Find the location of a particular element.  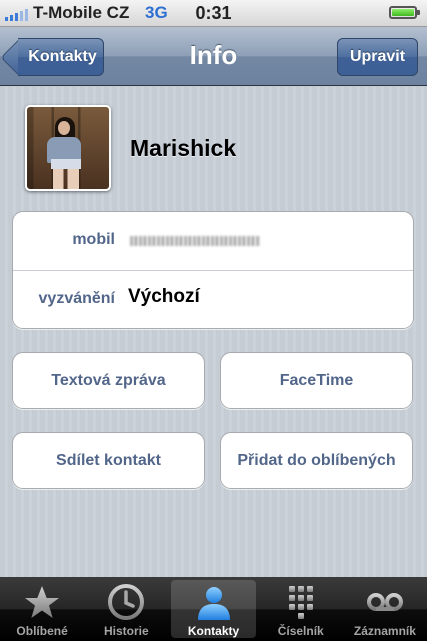

voicemail-icon is located at coordinates (384, 602).